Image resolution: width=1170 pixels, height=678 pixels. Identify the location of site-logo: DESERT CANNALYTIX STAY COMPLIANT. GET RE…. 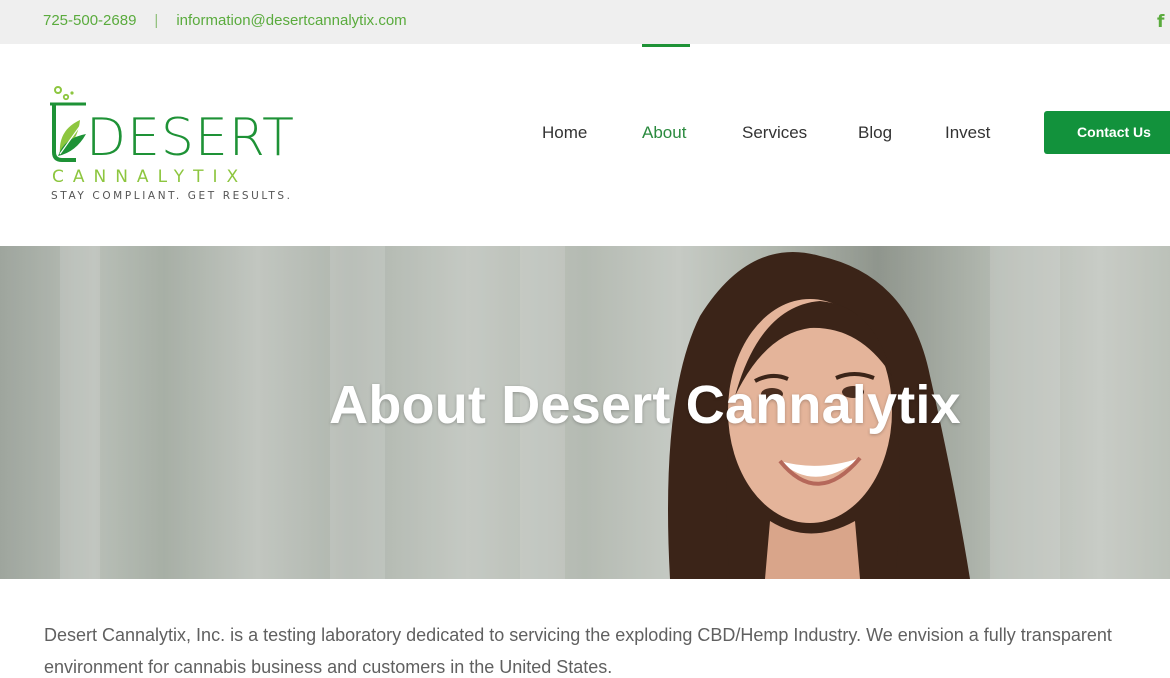
(177, 146).